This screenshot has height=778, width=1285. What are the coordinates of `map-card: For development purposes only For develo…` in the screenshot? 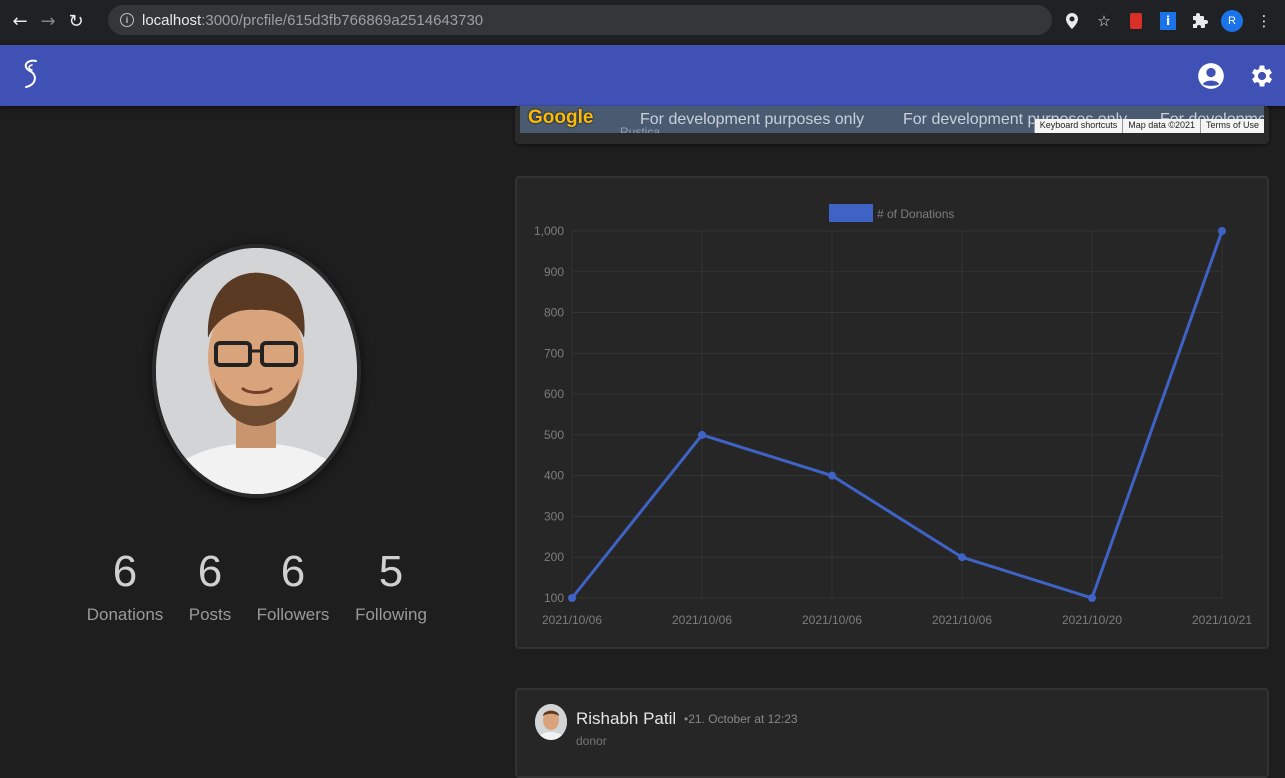 It's located at (892, 125).